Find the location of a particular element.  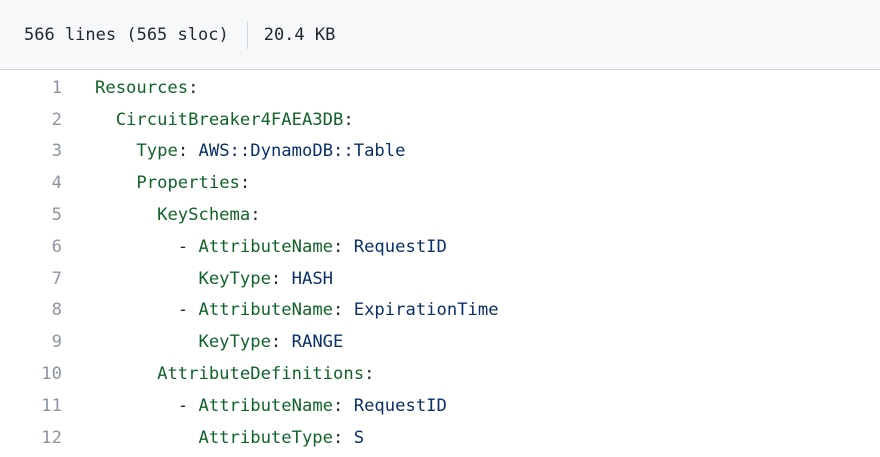

line-code: KeyType: RANGE is located at coordinates (219, 342).